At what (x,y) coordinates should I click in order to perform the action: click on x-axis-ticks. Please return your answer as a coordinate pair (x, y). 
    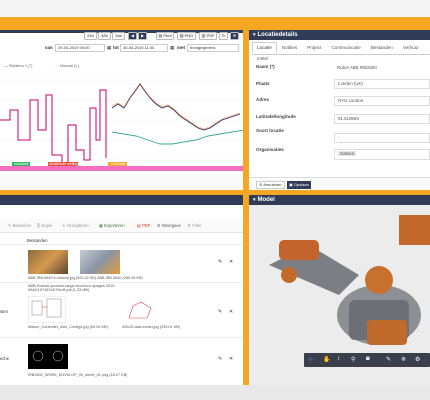
    Looking at the image, I should click on (121, 181).